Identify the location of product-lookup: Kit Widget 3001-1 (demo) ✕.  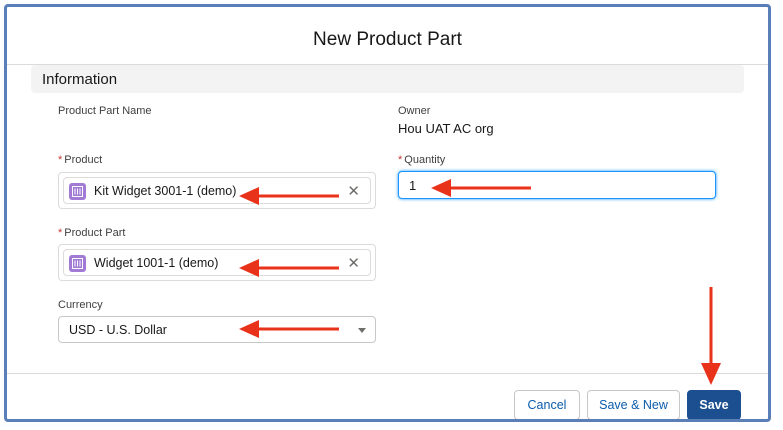
(217, 190).